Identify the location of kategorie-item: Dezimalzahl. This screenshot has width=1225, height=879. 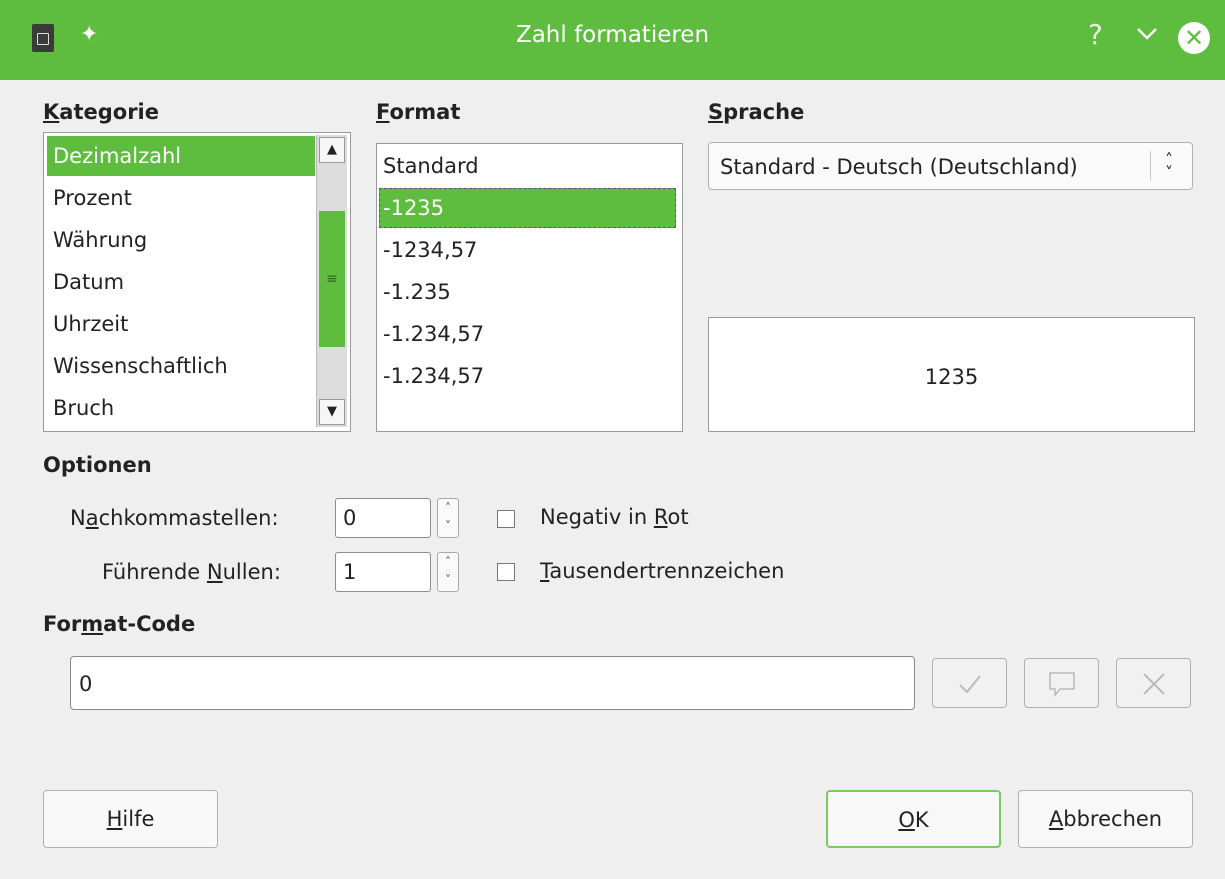
(181, 156).